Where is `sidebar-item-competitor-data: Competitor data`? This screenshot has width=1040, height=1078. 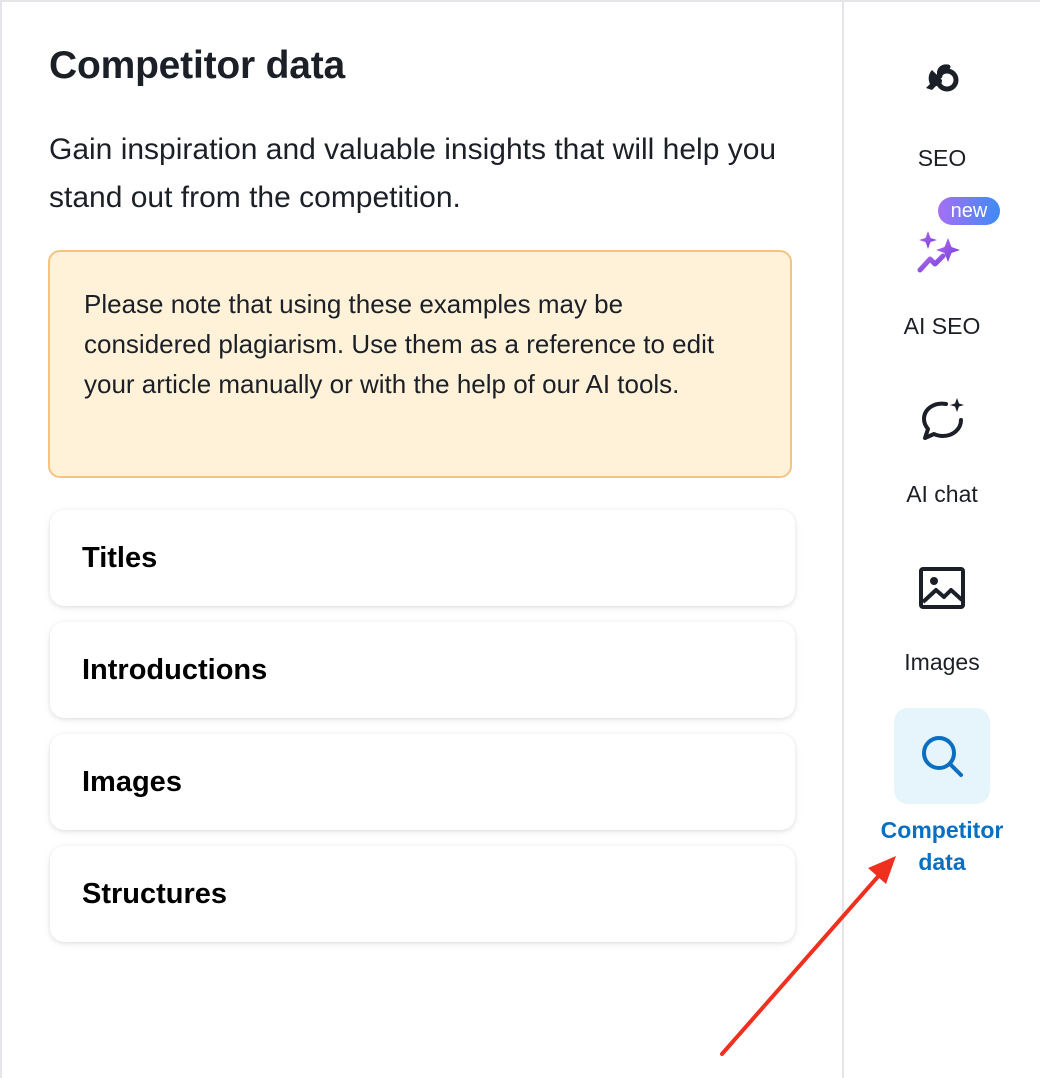 sidebar-item-competitor-data: Competitor data is located at coordinates (942, 793).